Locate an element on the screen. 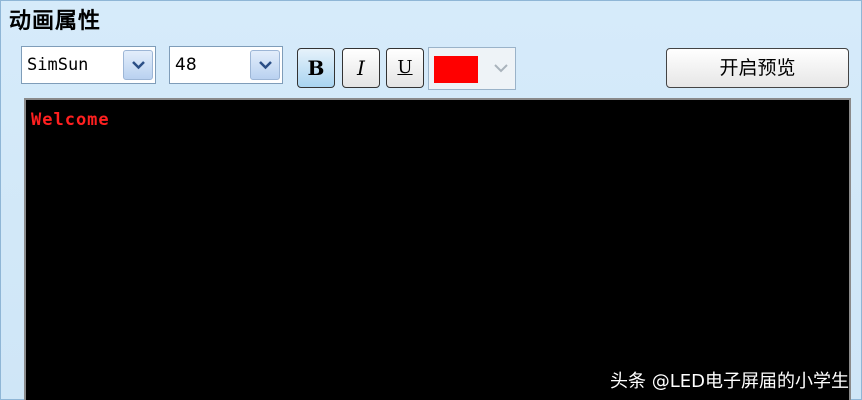 The width and height of the screenshot is (862, 400). panel-title: 动画属性 is located at coordinates (55, 21).